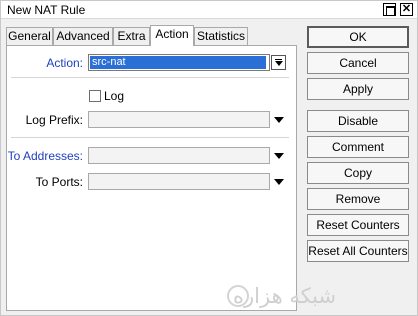 This screenshot has height=316, width=418. What do you see at coordinates (406, 9) in the screenshot?
I see `close-icon: ✕` at bounding box center [406, 9].